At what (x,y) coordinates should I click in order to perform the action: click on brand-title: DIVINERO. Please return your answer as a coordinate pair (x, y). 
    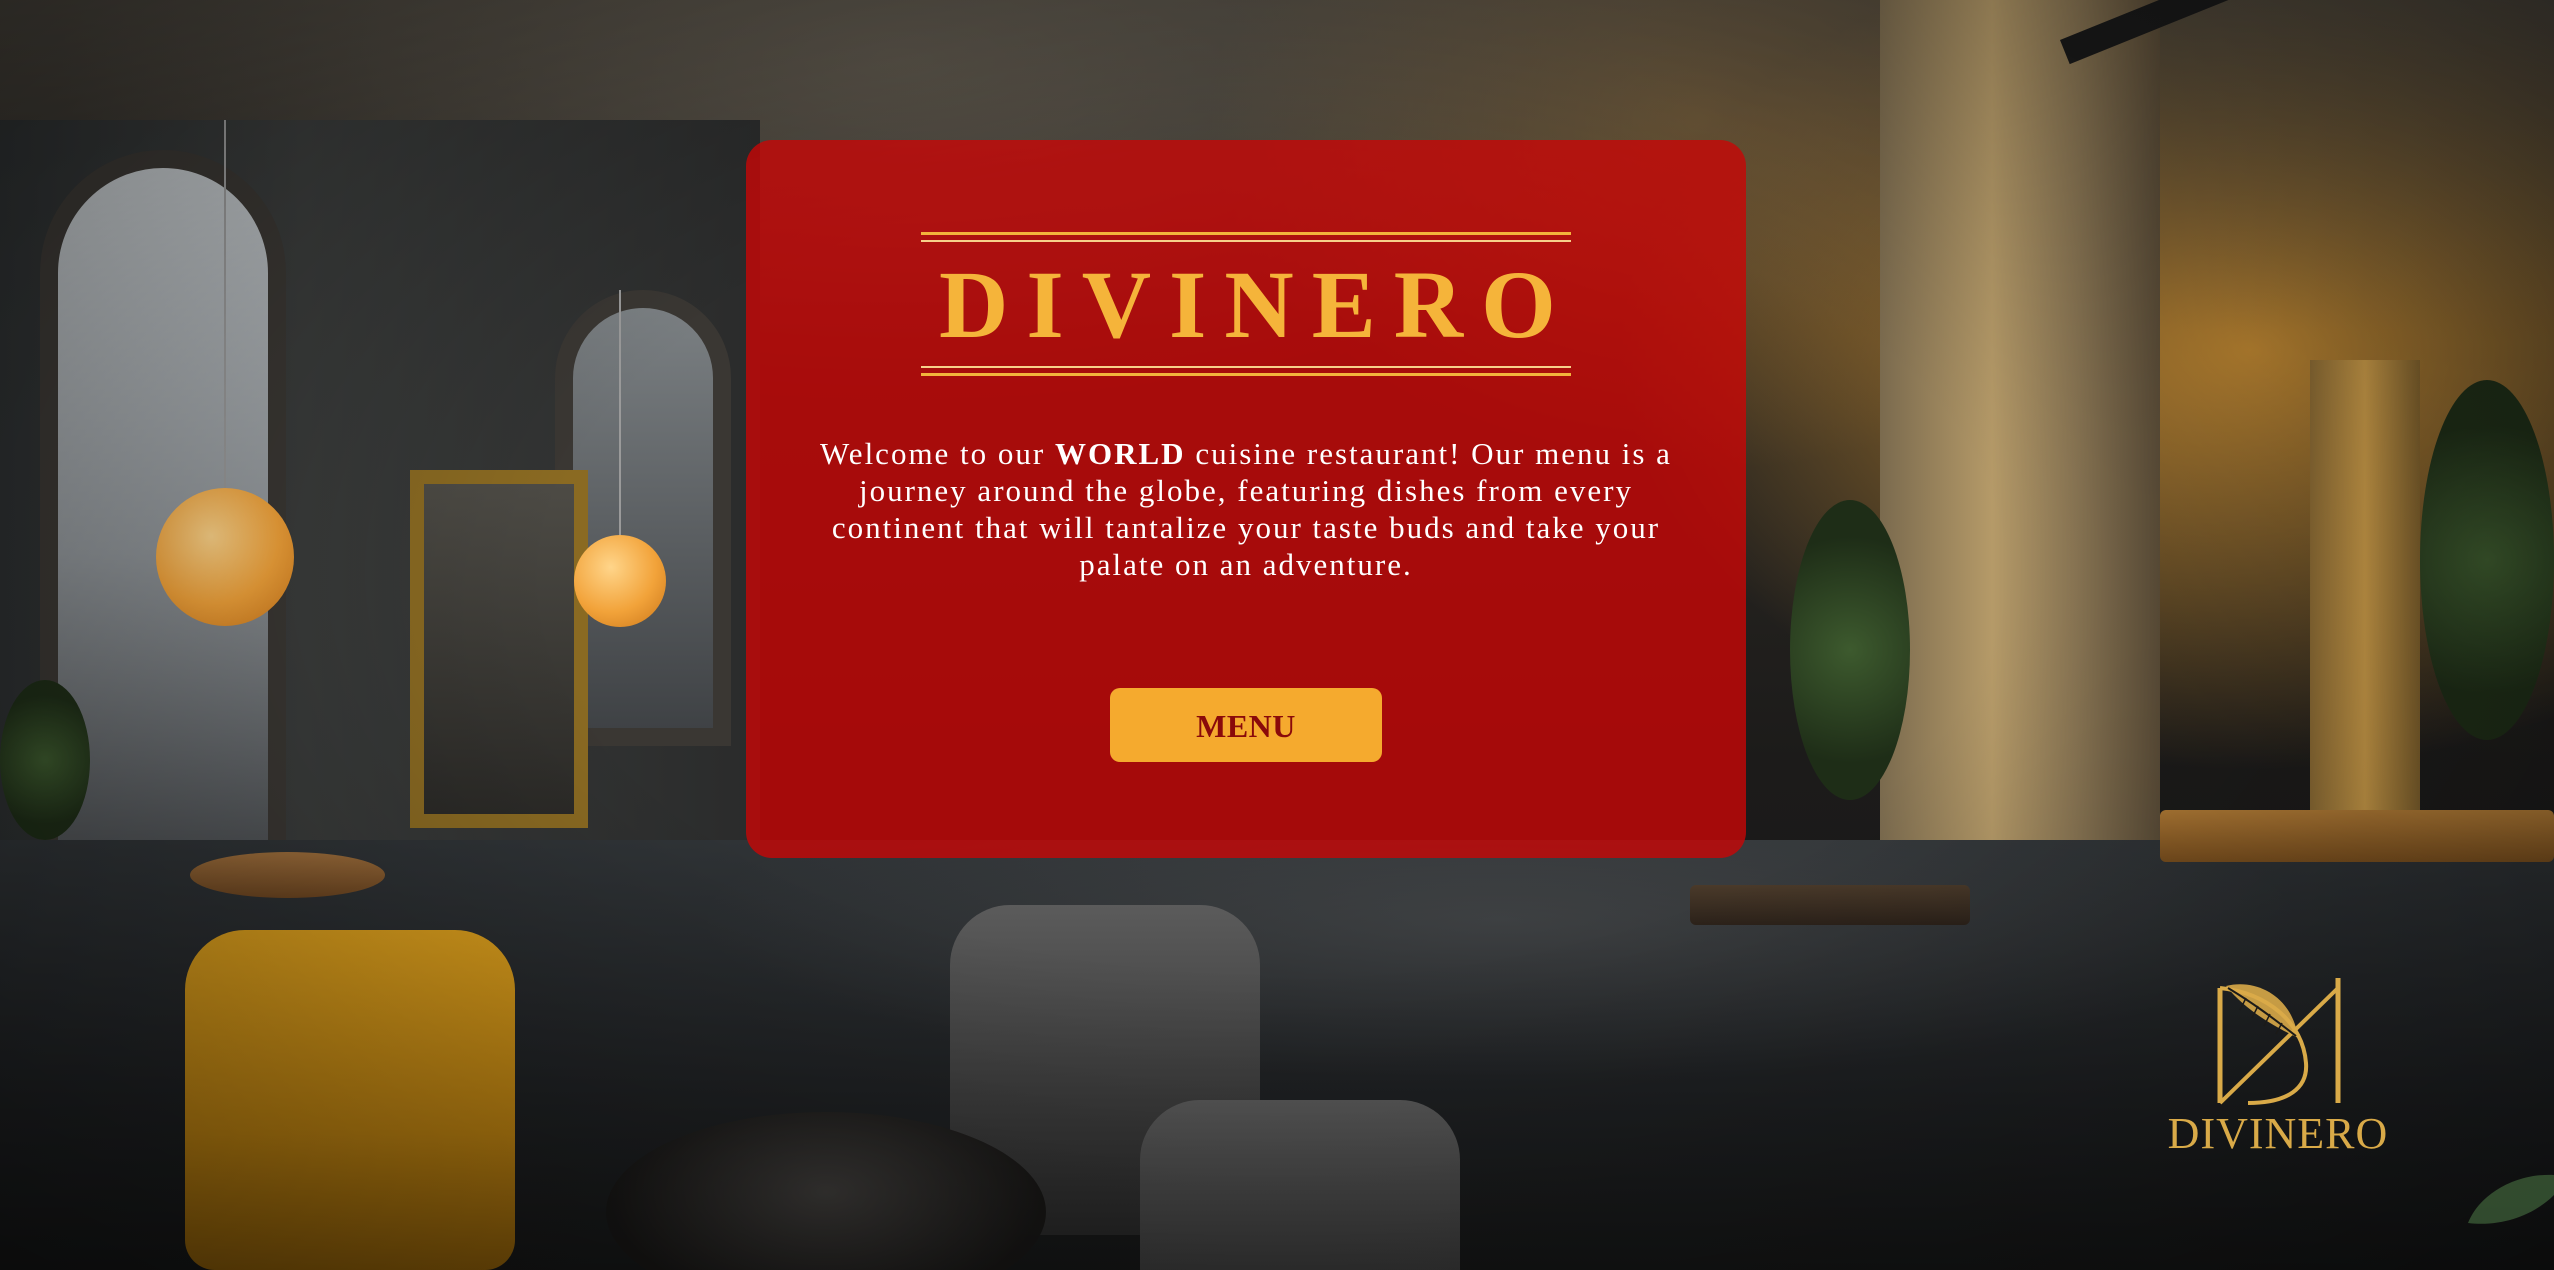
    Looking at the image, I should click on (1256, 304).